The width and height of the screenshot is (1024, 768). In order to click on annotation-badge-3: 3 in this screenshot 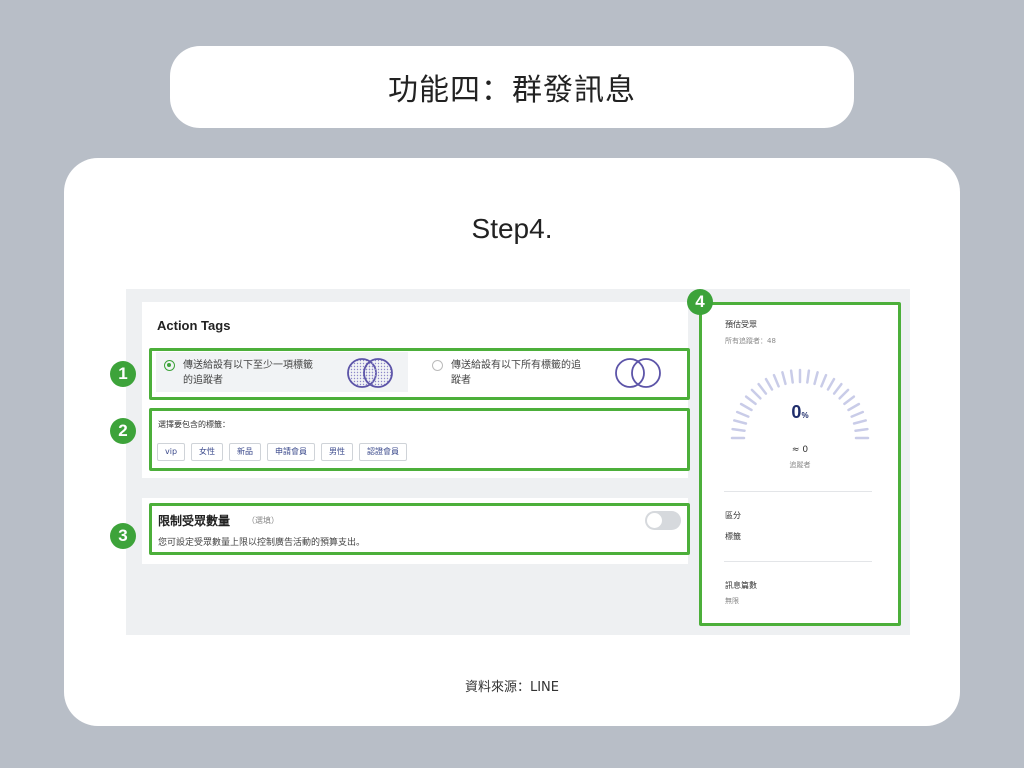, I will do `click(123, 536)`.